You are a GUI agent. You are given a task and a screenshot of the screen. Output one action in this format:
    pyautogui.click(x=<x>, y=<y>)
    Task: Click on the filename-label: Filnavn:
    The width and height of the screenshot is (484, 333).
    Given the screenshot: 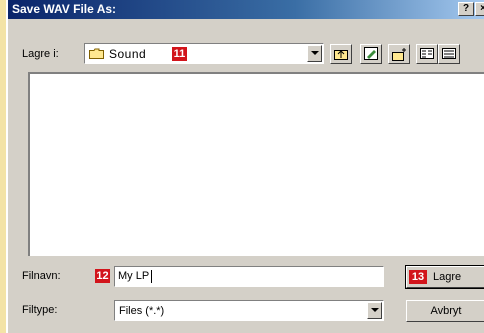 What is the action you would take?
    pyautogui.click(x=41, y=276)
    